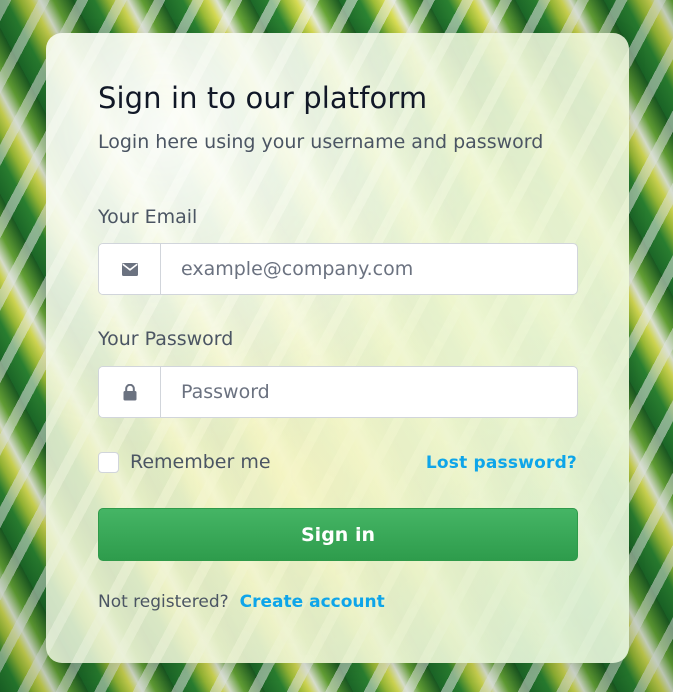 The image size is (673, 692). What do you see at coordinates (163, 602) in the screenshot?
I see `not-registered-text: Not registered?` at bounding box center [163, 602].